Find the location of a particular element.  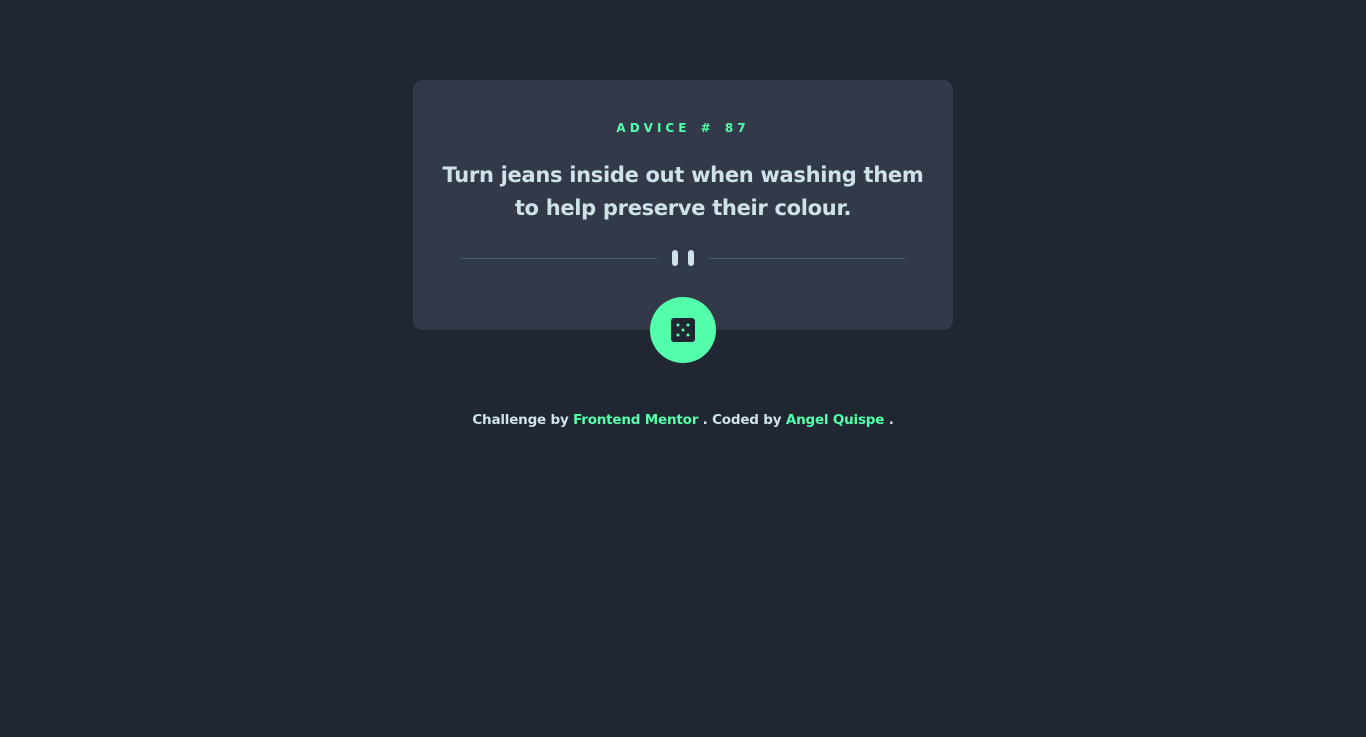

divider-line-right is located at coordinates (807, 258).